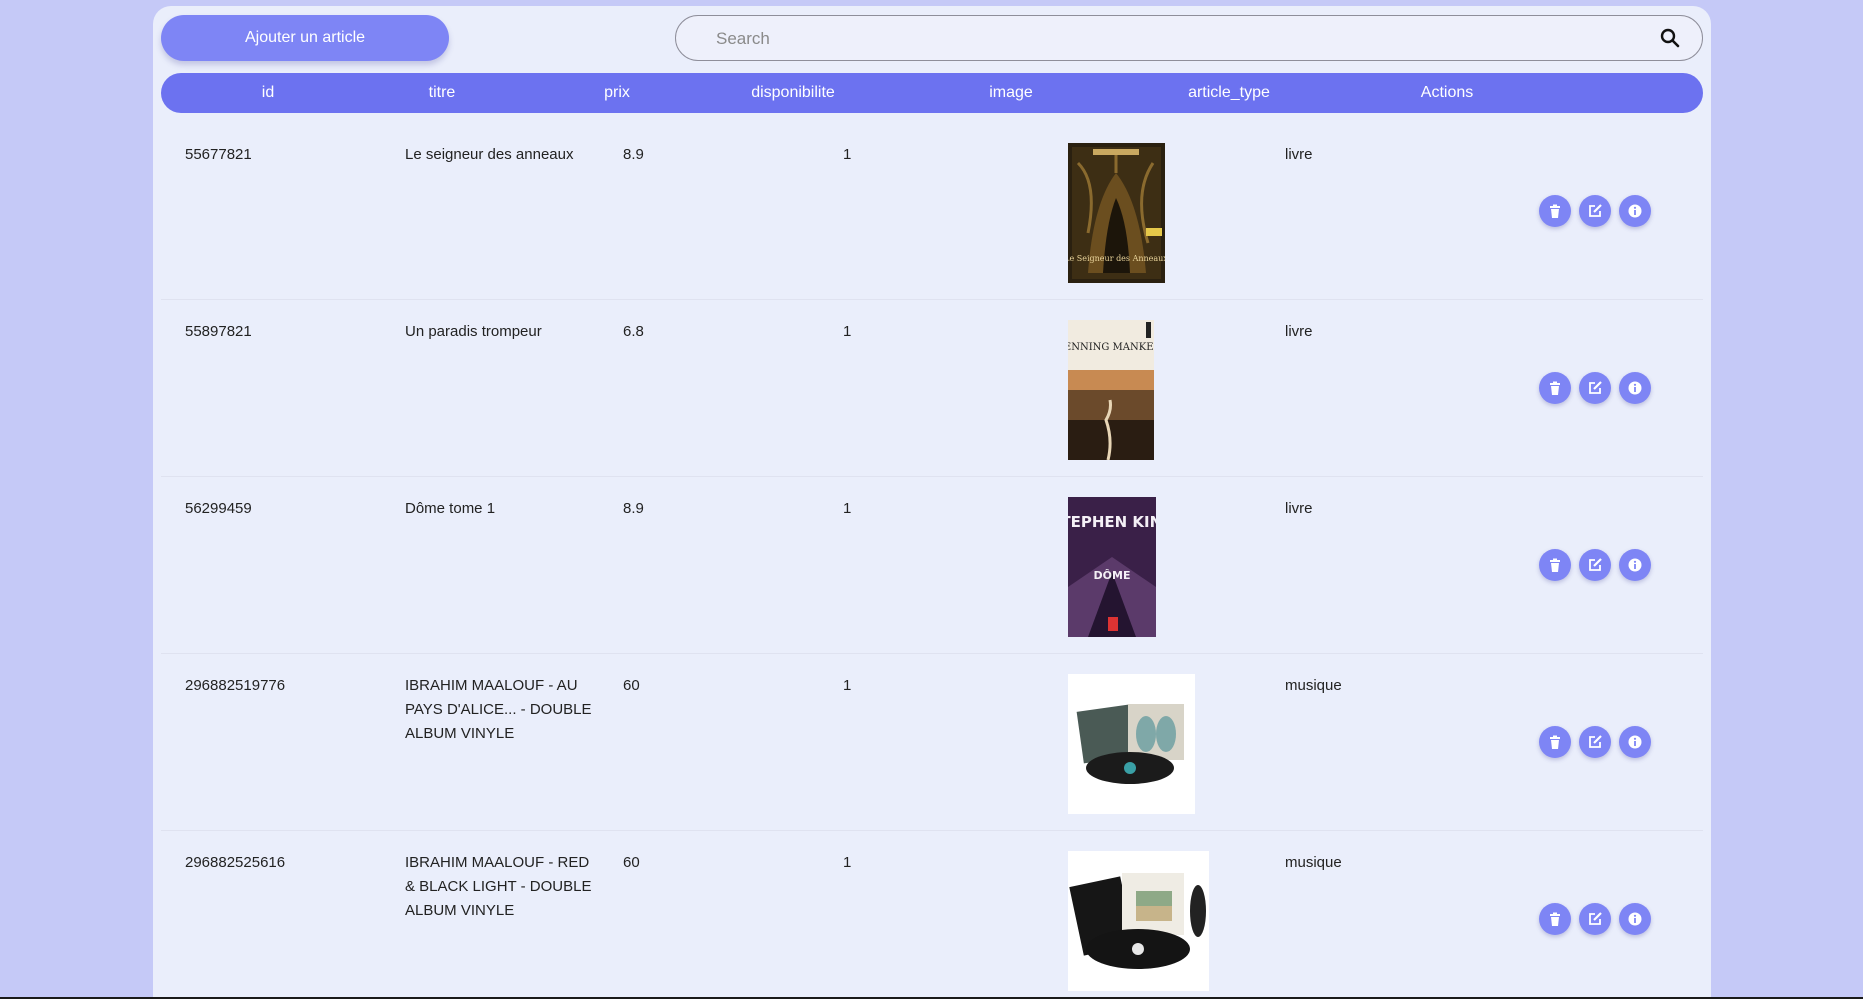 Image resolution: width=1863 pixels, height=999 pixels. I want to click on cell-id: 55677821, so click(218, 154).